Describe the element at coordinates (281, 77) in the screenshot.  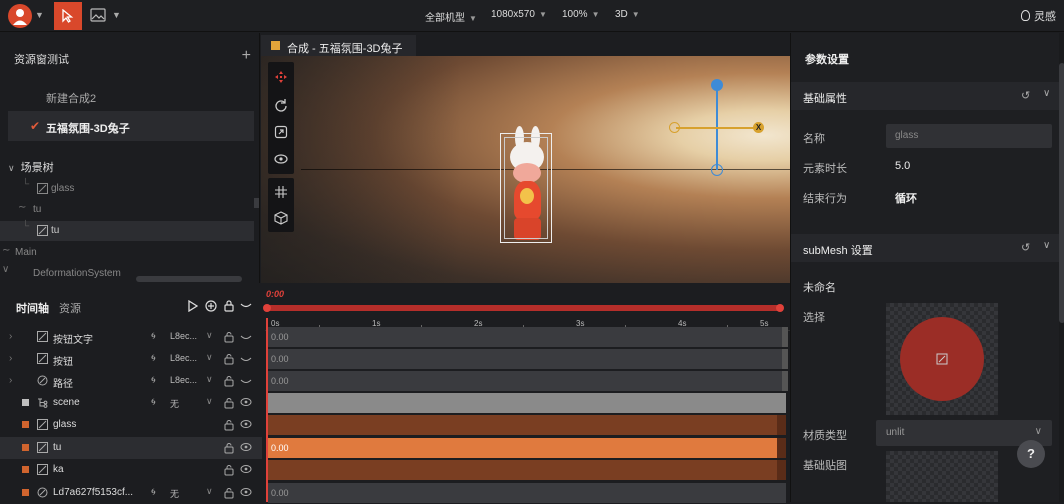
I see `move-icon` at that location.